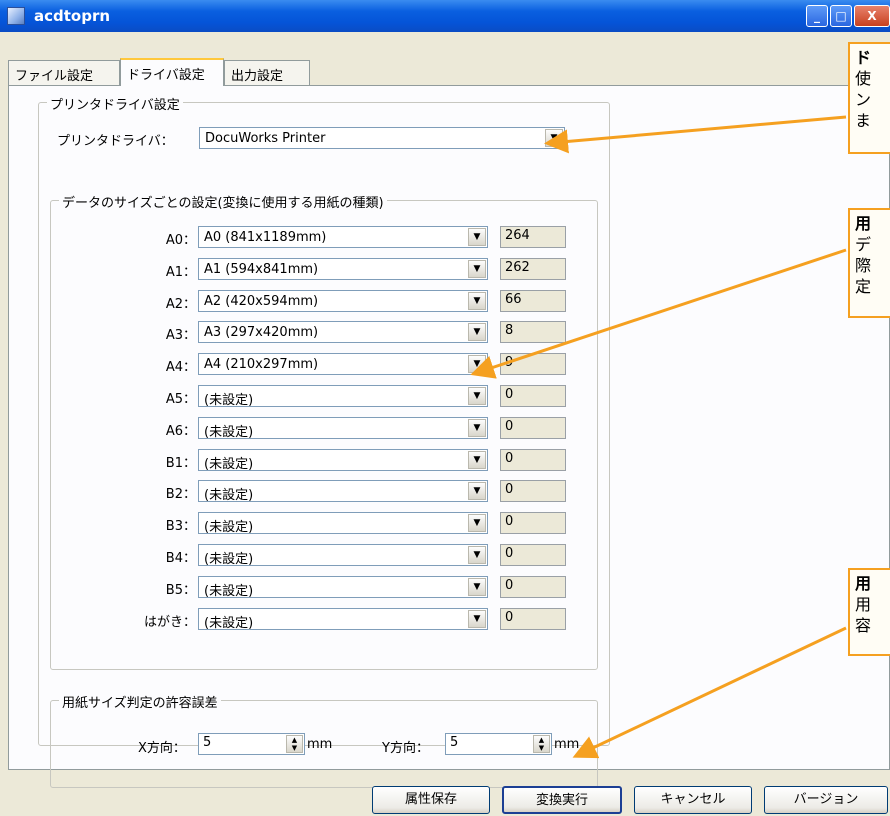 Image resolution: width=890 pixels, height=816 pixels. I want to click on x-tolerance-value: 5, so click(207, 742).